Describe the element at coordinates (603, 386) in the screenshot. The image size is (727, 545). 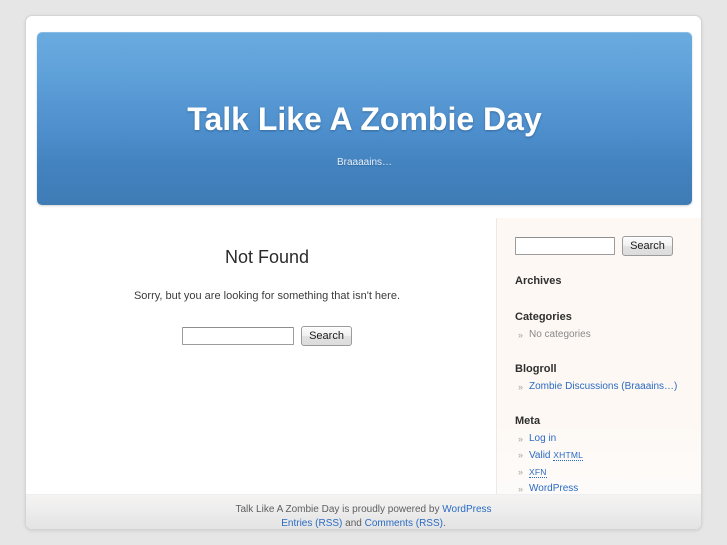
I see `blogroll-link: Zombie Discussions (Braaains…)` at that location.